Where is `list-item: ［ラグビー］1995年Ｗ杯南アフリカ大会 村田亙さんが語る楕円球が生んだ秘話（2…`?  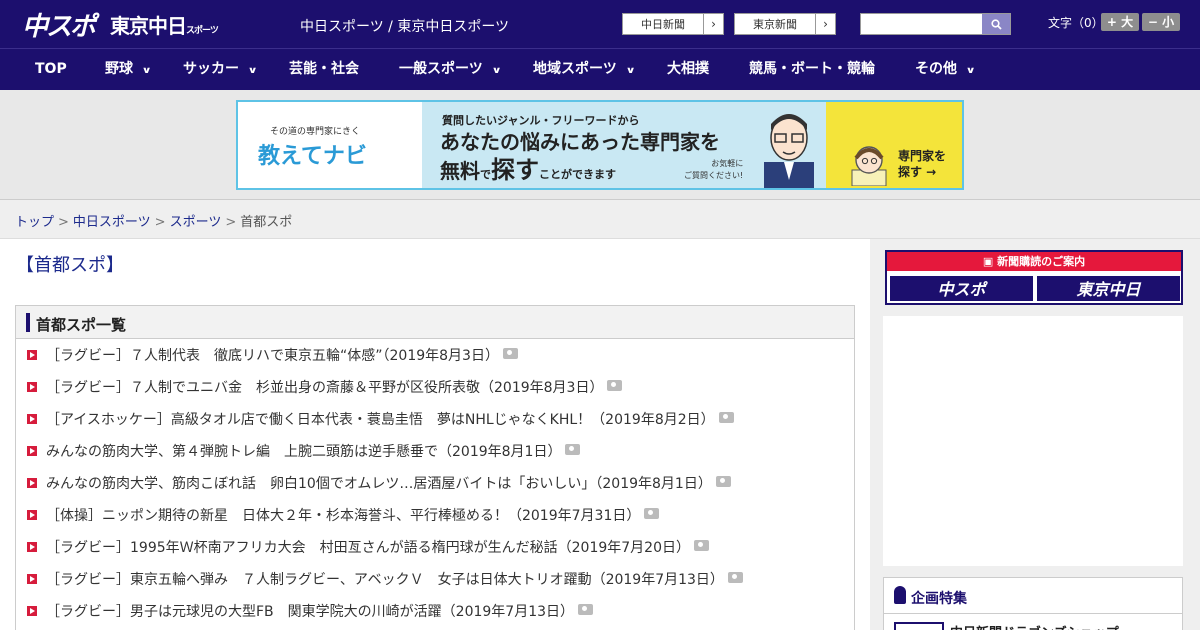 list-item: ［ラグビー］1995年Ｗ杯南アフリカ大会 村田亙さんが語る楕円球が生んだ秘話（2… is located at coordinates (435, 556).